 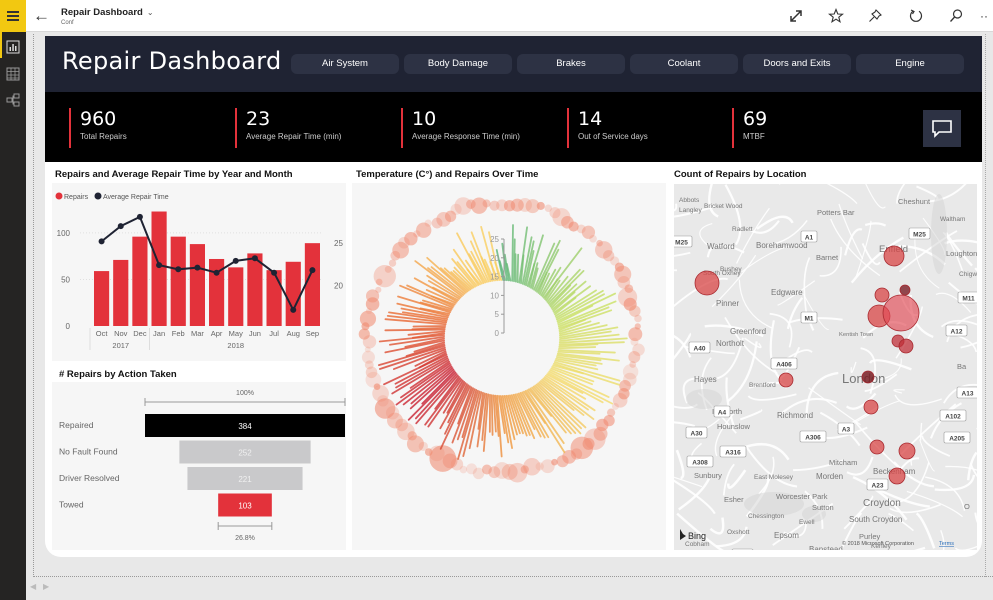 I want to click on bar-repairs-feb, so click(x=178, y=281).